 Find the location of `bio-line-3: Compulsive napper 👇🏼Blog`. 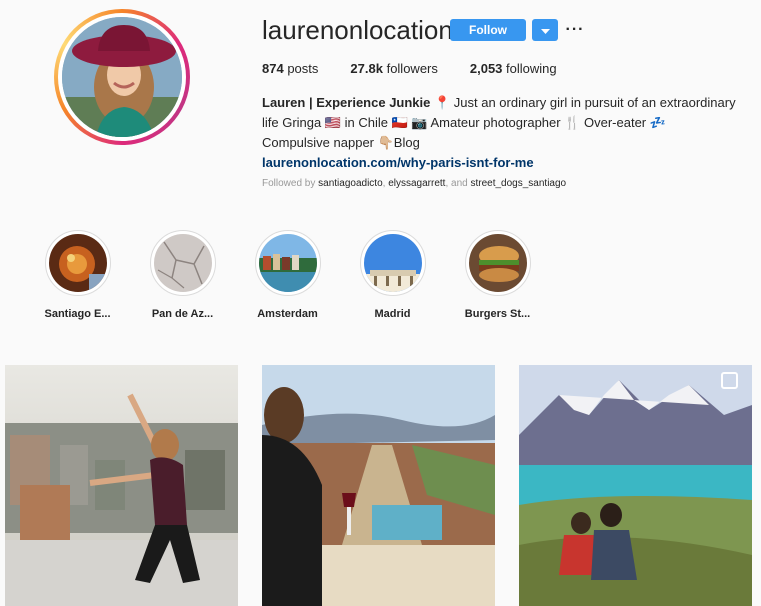

bio-line-3: Compulsive napper 👇🏼Blog is located at coordinates (341, 142).